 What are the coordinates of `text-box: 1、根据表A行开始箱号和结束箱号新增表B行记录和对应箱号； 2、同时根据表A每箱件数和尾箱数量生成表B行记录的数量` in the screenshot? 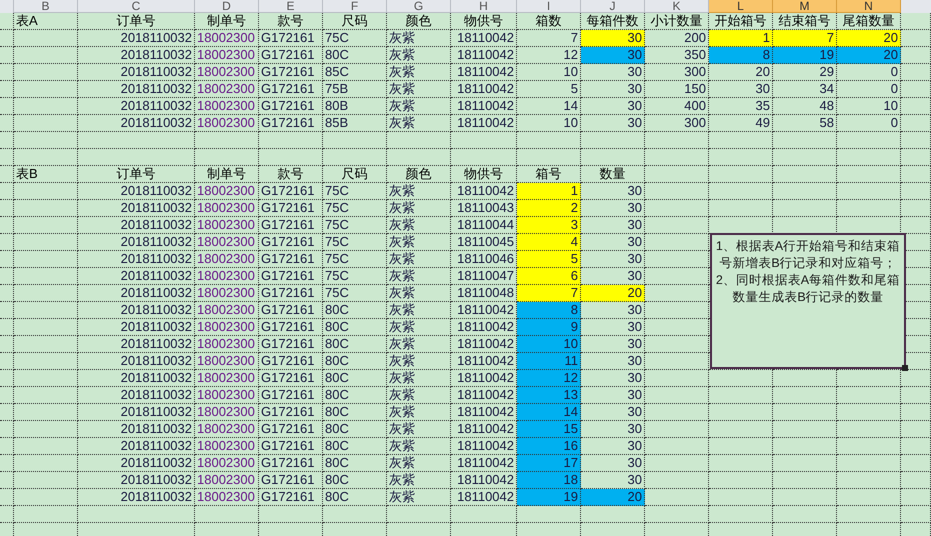 It's located at (808, 301).